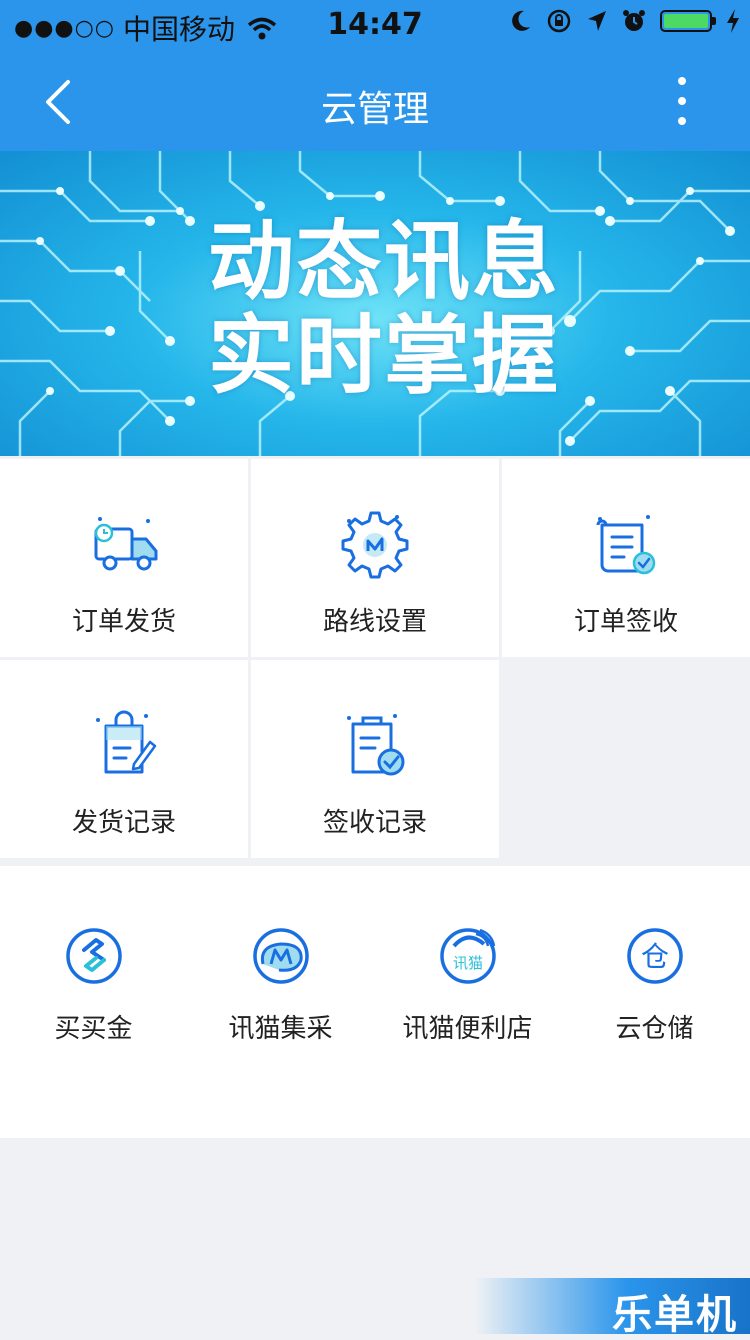 The image size is (750, 1340). I want to click on service-xunmao-purchase: 讯猫集采, so click(280, 984).